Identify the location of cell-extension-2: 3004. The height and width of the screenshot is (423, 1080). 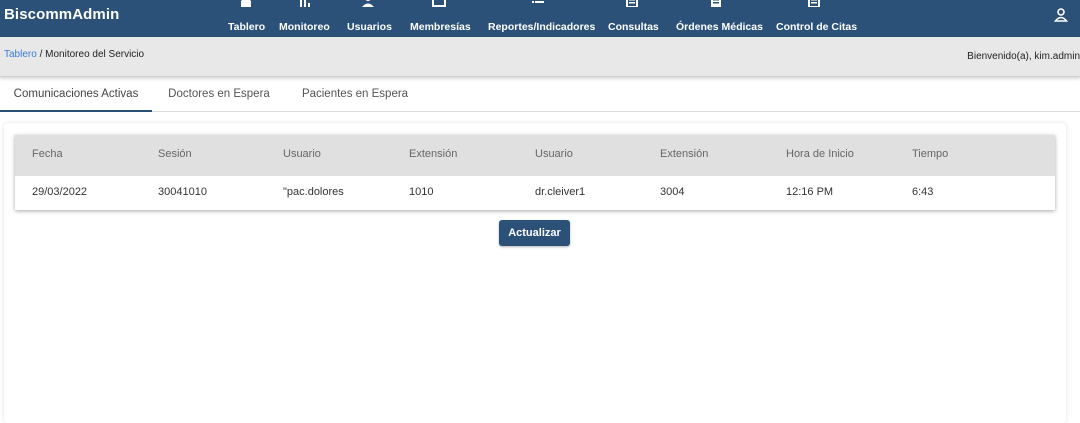
(672, 192).